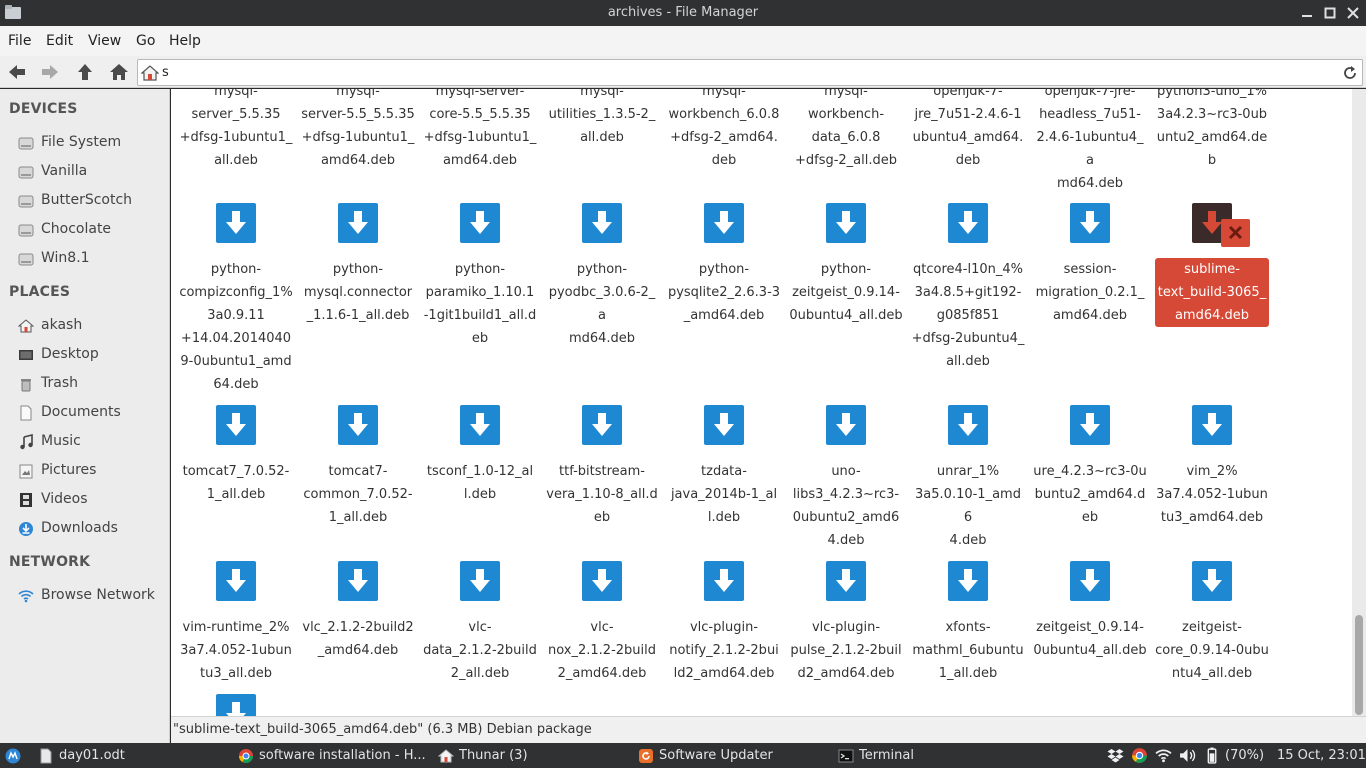 Image resolution: width=1366 pixels, height=768 pixels. What do you see at coordinates (1359, 665) in the screenshot?
I see `scrollbar-thumb` at bounding box center [1359, 665].